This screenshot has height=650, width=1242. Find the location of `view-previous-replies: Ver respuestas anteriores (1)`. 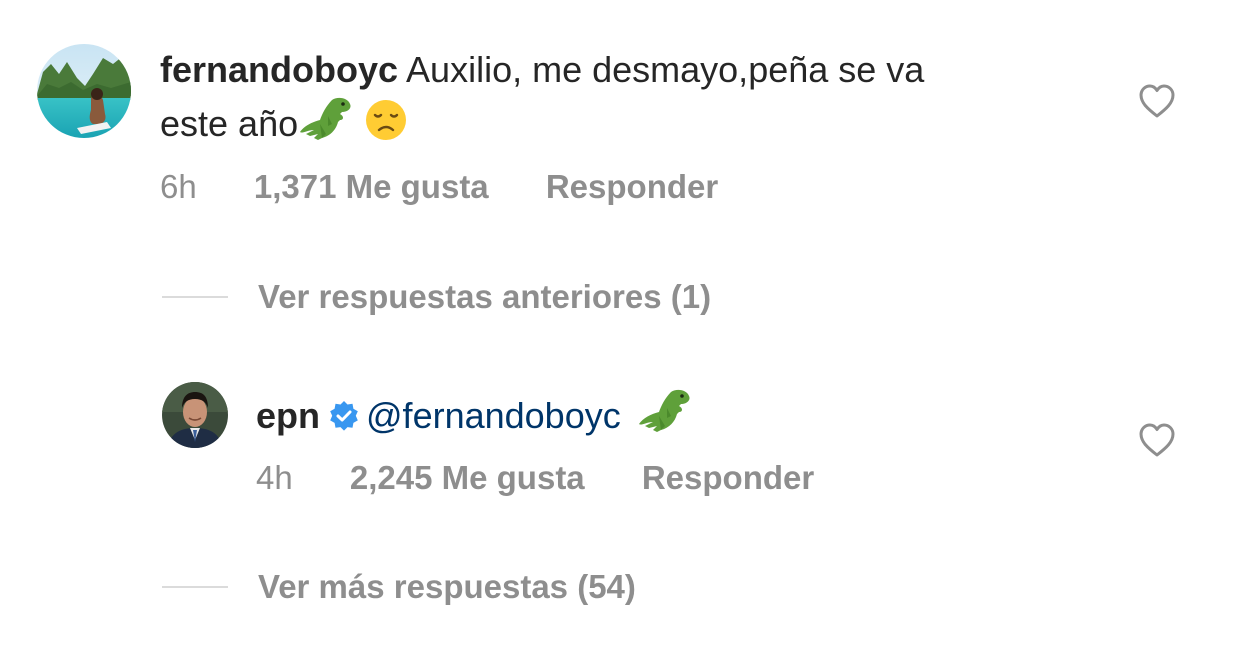

view-previous-replies: Ver respuestas anteriores (1) is located at coordinates (512, 297).